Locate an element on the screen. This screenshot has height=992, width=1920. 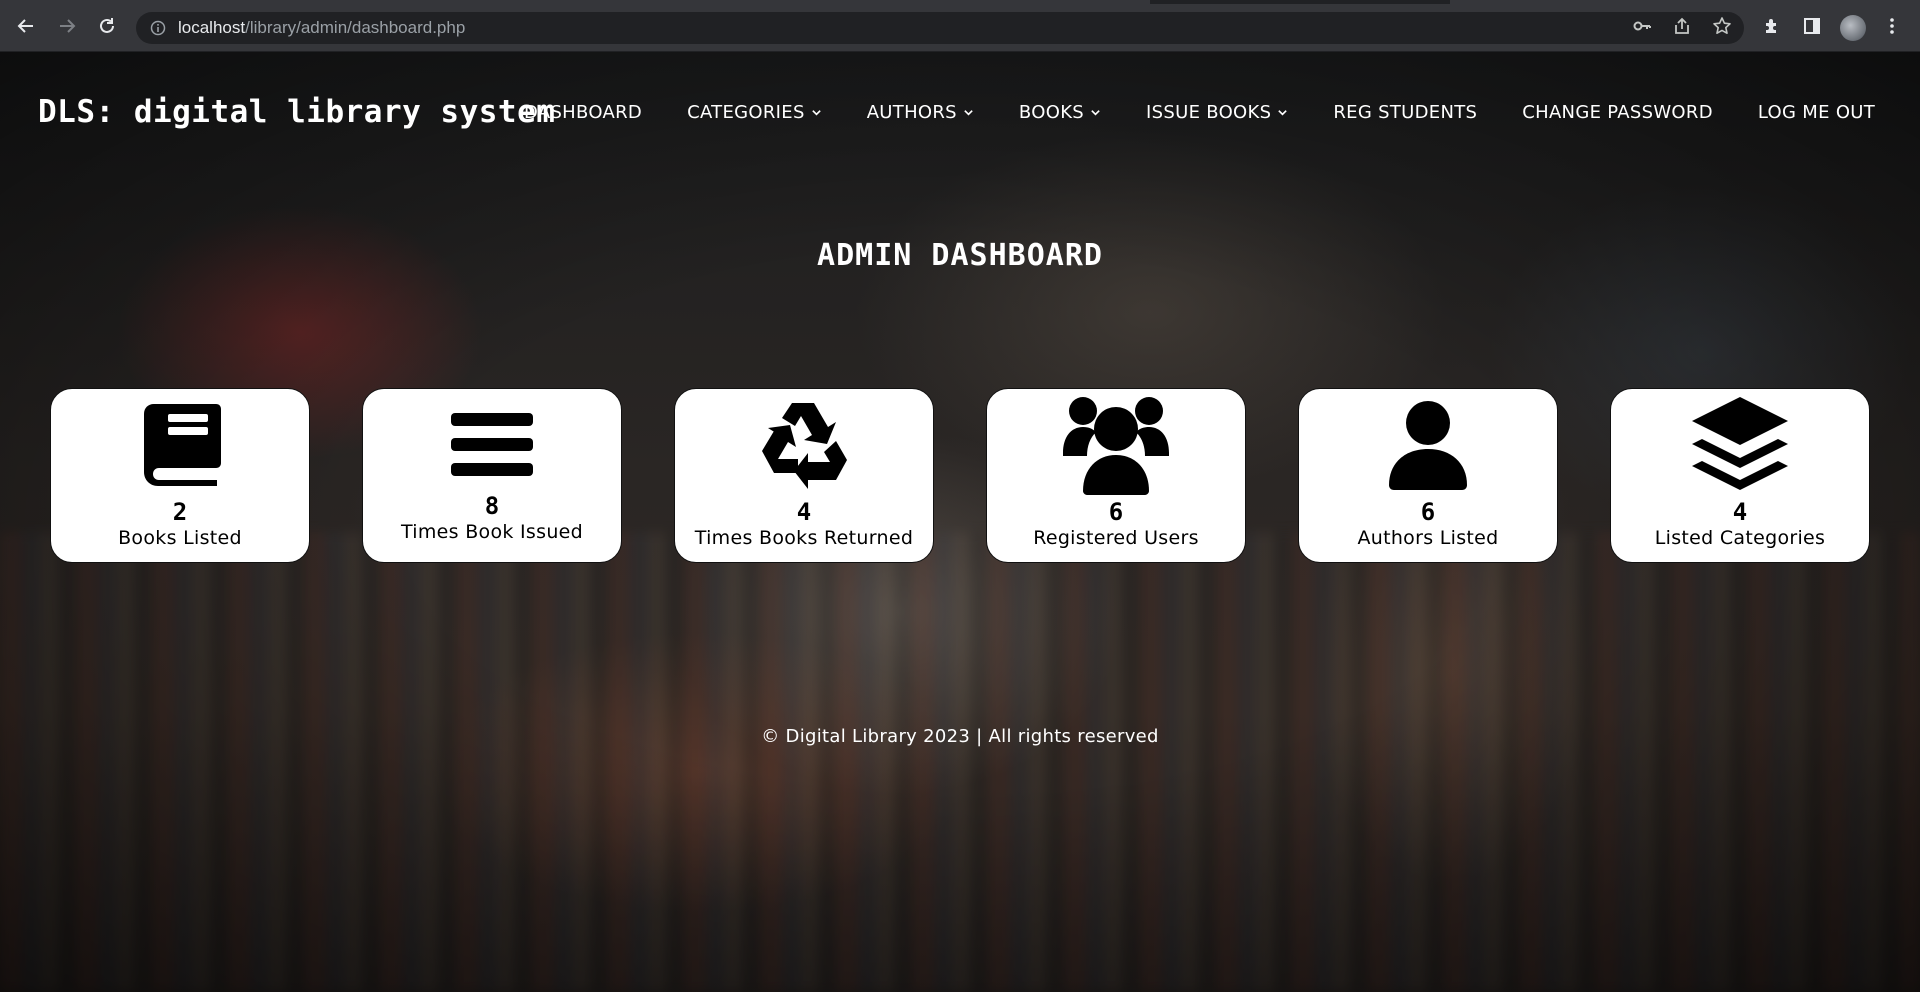
address-bar: localhost/library/admin/dashboard.php is located at coordinates (940, 28).